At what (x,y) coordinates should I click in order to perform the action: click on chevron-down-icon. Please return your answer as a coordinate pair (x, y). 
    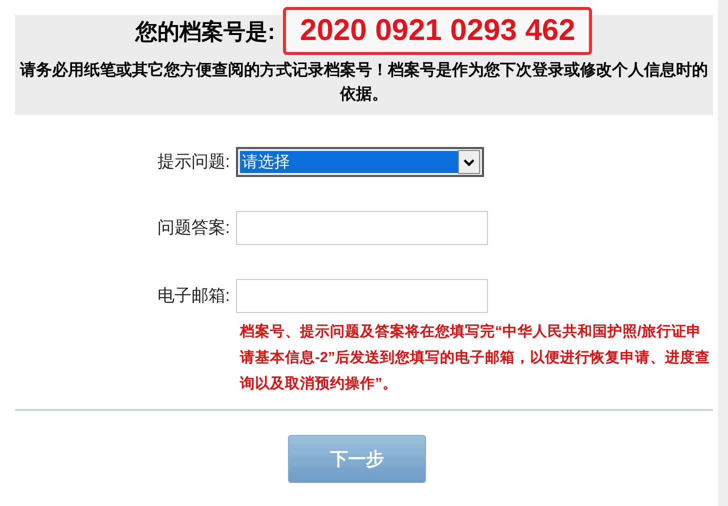
    Looking at the image, I should click on (469, 162).